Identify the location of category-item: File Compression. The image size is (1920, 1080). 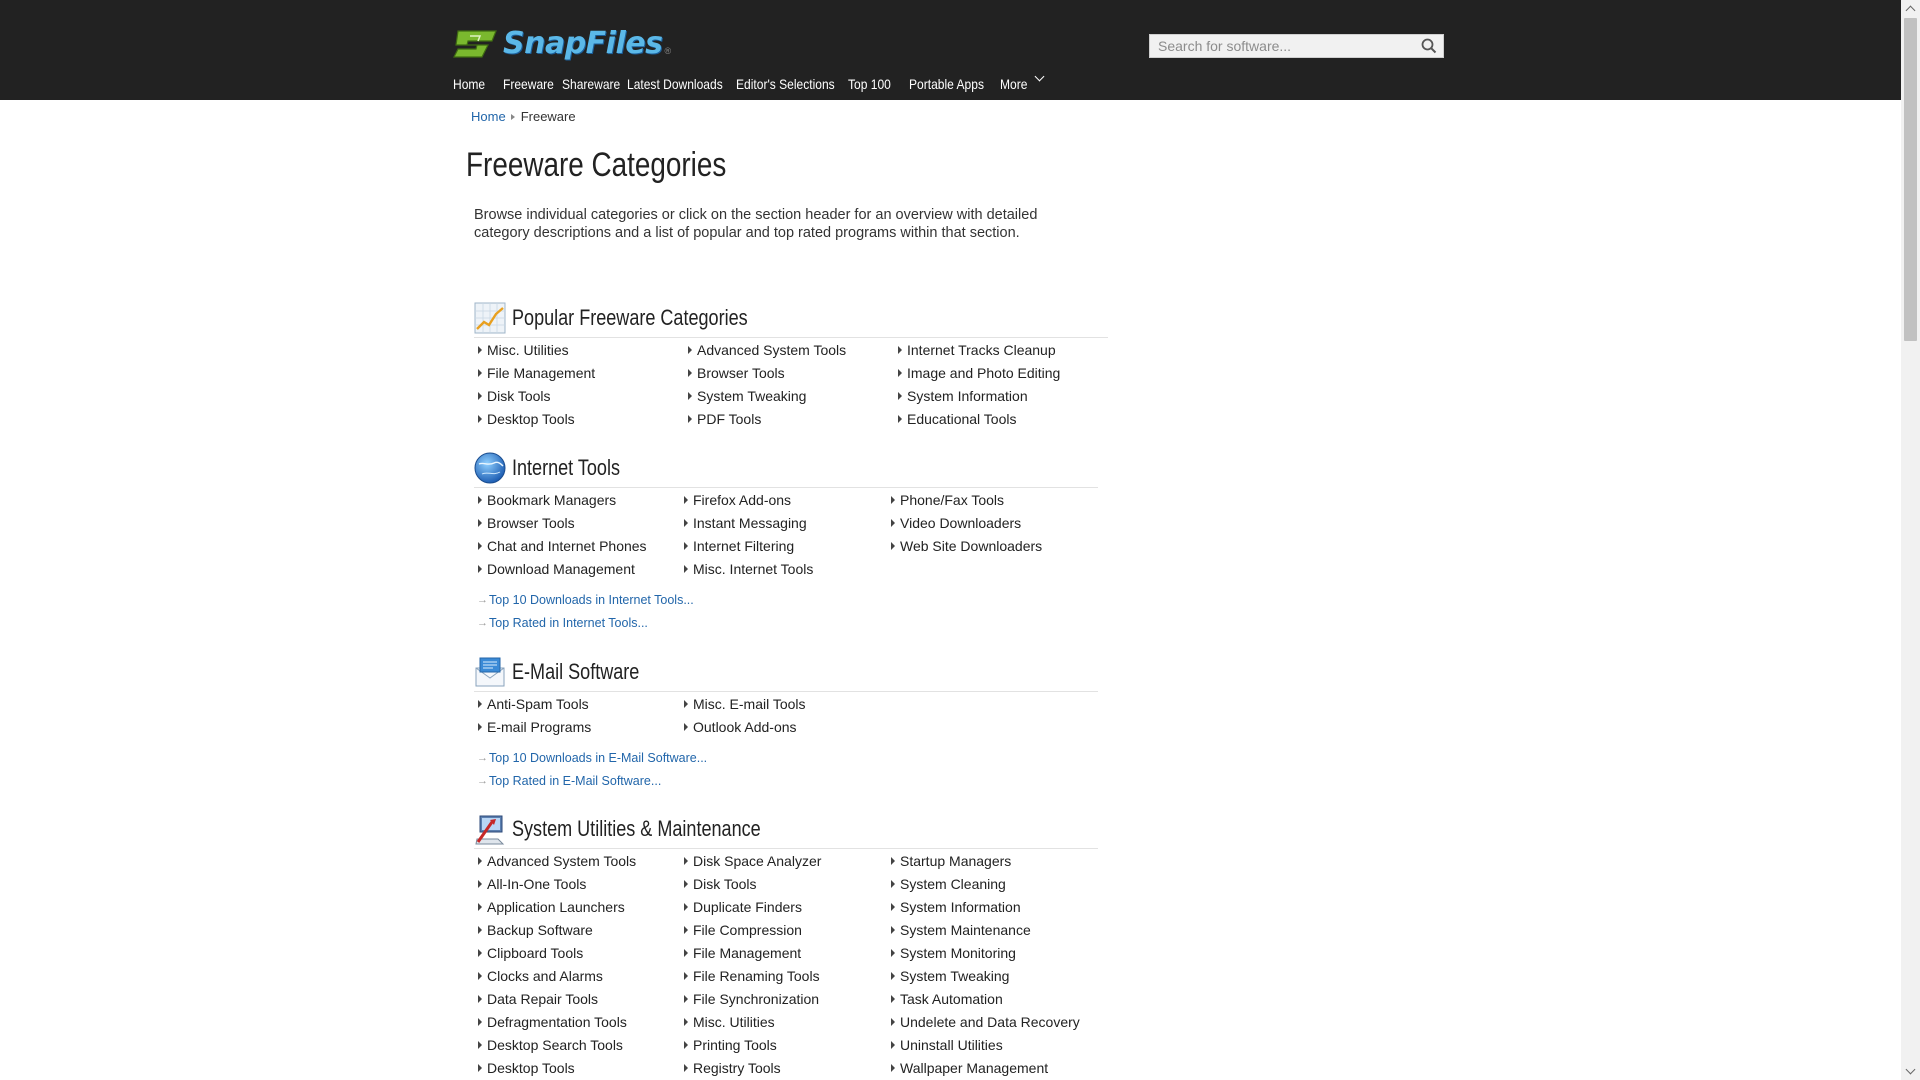
(750, 929).